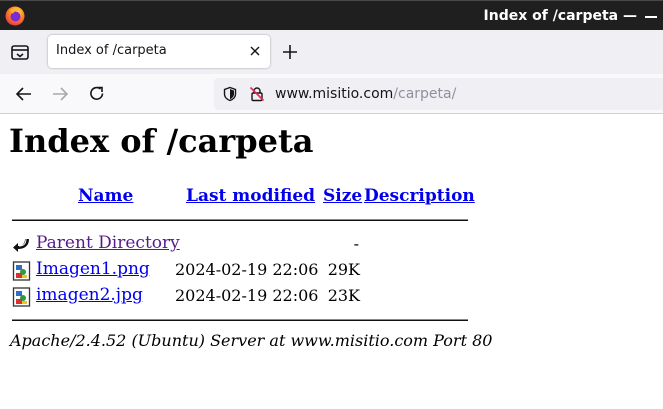  Describe the element at coordinates (108, 243) in the screenshot. I see `parent-directory-link: Parent Directory` at that location.